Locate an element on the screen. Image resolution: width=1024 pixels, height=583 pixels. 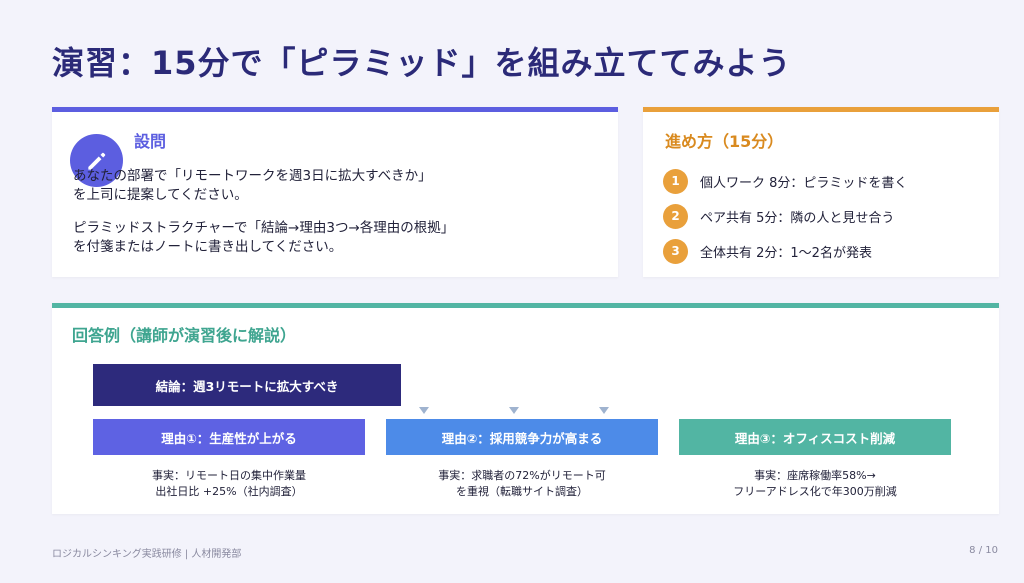
step-number: 2 is located at coordinates (675, 216).